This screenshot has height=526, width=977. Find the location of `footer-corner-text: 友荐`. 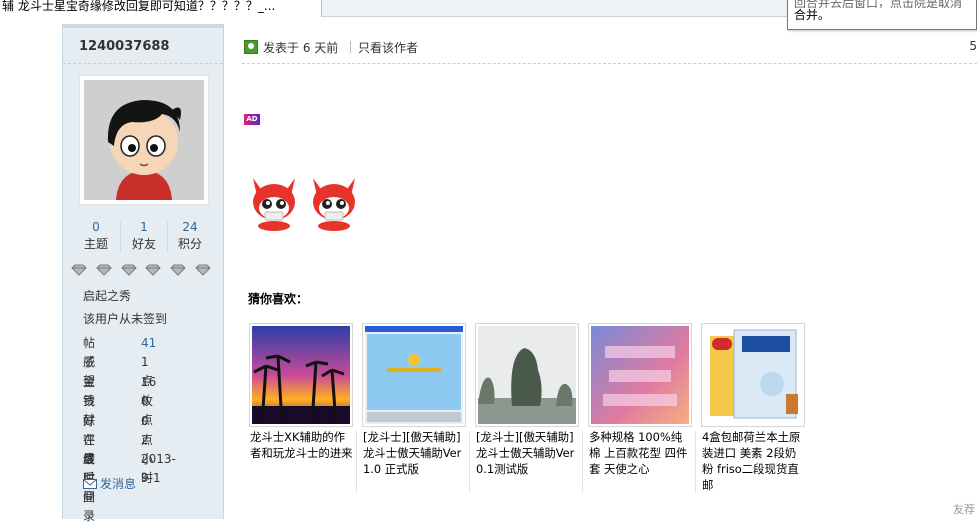

footer-corner-text: 友荐 is located at coordinates (964, 509).